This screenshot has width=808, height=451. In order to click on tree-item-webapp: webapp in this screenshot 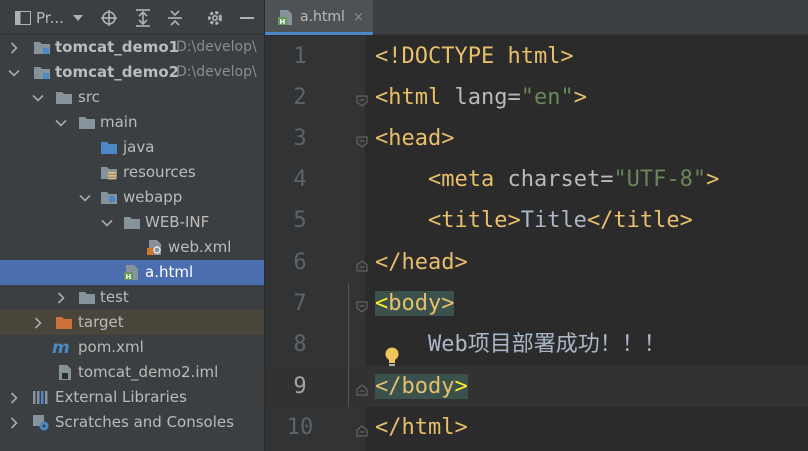, I will do `click(132, 197)`.